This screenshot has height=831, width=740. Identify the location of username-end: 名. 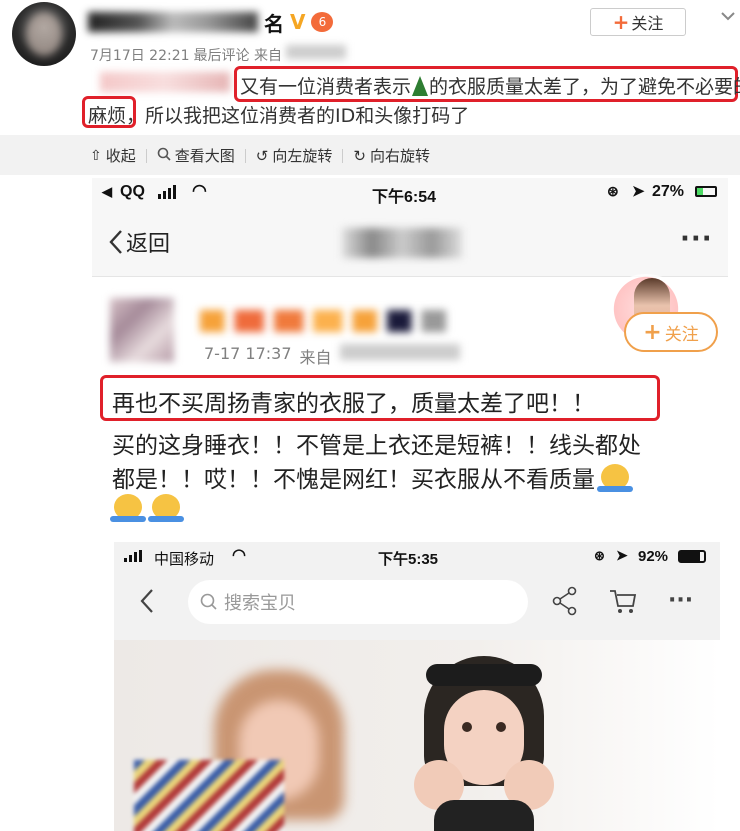
(274, 23).